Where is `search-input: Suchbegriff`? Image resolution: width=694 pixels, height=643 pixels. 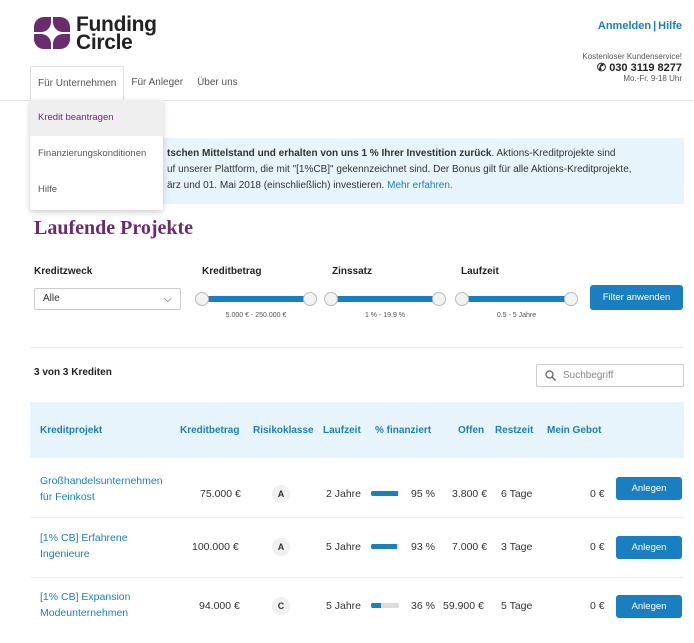 search-input: Suchbegriff is located at coordinates (610, 375).